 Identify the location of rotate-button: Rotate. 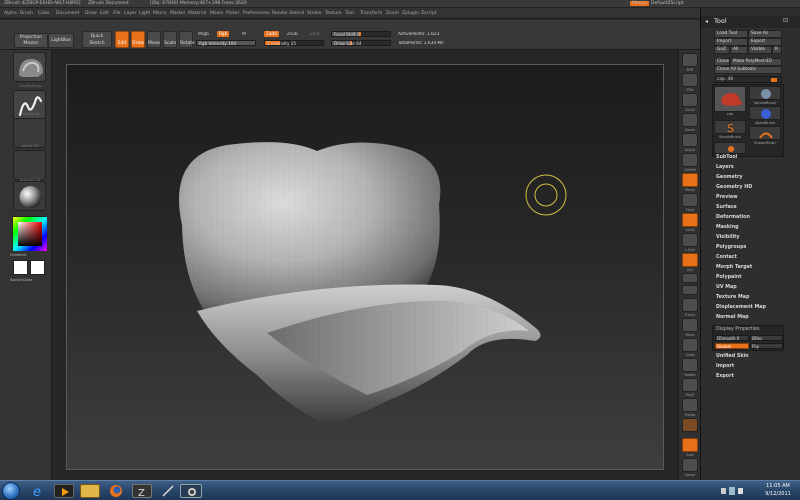
(187, 39).